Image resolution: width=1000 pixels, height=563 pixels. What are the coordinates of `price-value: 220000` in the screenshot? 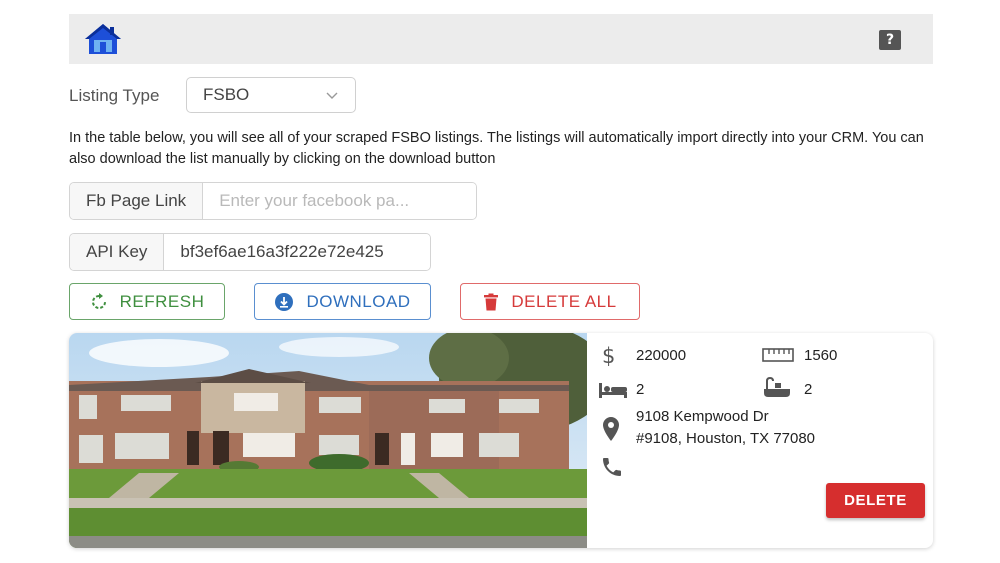 It's located at (661, 355).